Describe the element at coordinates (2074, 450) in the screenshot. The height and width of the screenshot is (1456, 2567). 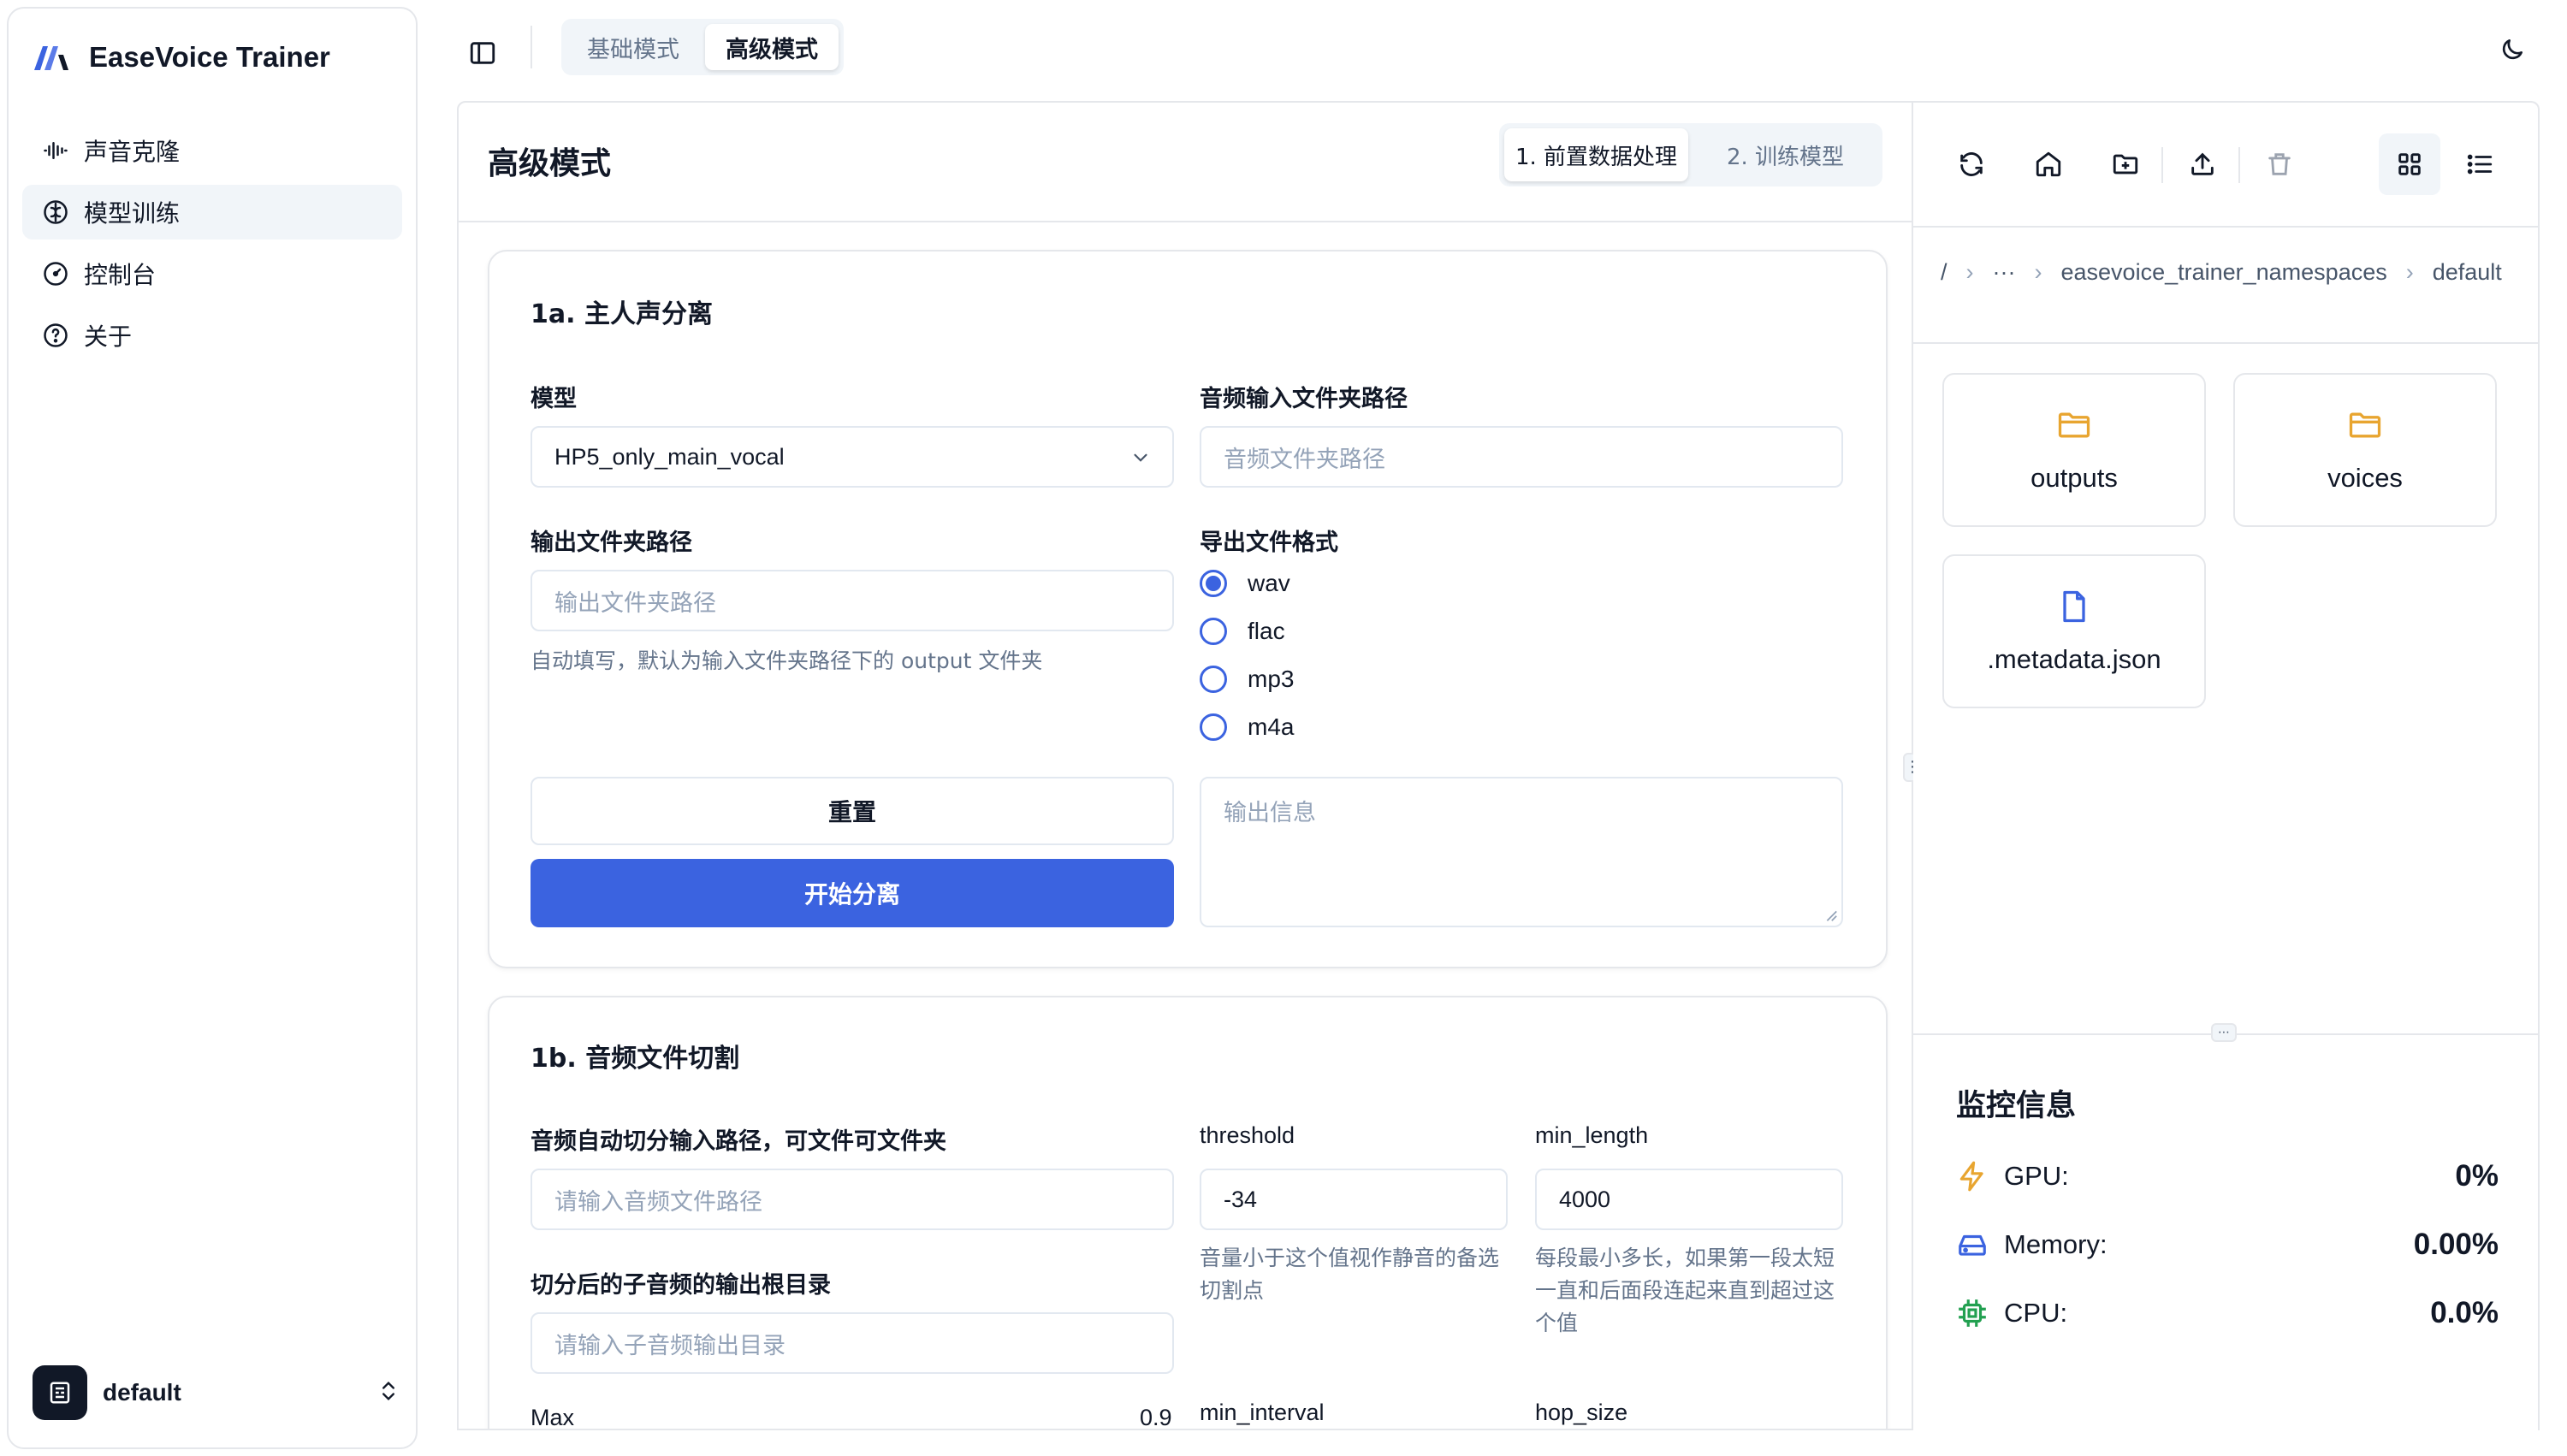
I see `folder-item-outputs: outputs` at that location.